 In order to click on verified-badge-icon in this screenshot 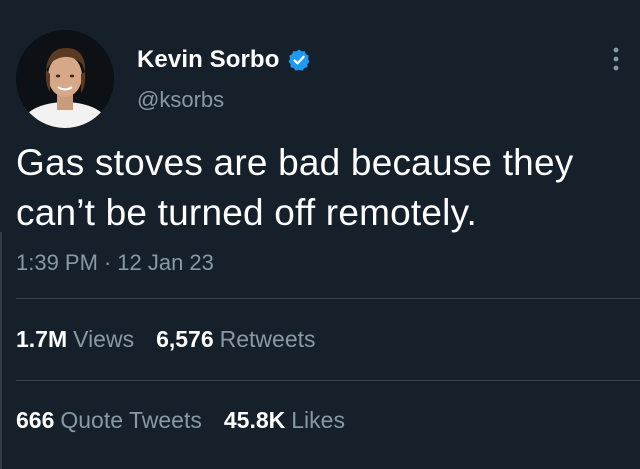, I will do `click(299, 60)`.